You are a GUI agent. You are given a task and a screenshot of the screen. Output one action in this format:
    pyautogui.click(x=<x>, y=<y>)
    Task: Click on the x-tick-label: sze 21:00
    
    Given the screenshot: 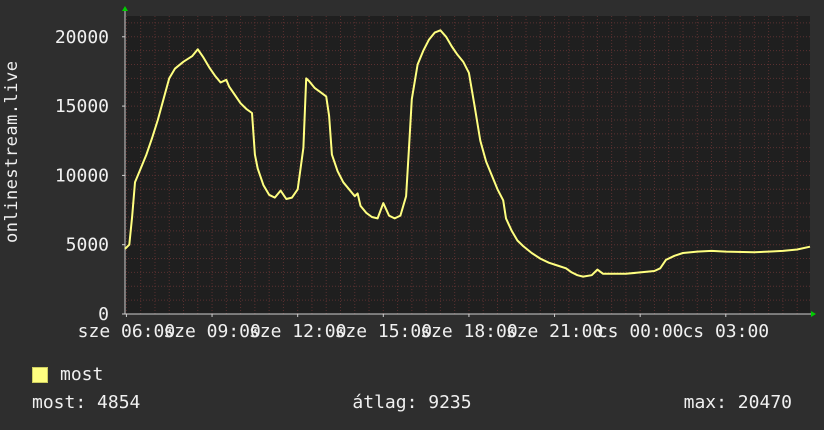 What is the action you would take?
    pyautogui.click(x=555, y=331)
    